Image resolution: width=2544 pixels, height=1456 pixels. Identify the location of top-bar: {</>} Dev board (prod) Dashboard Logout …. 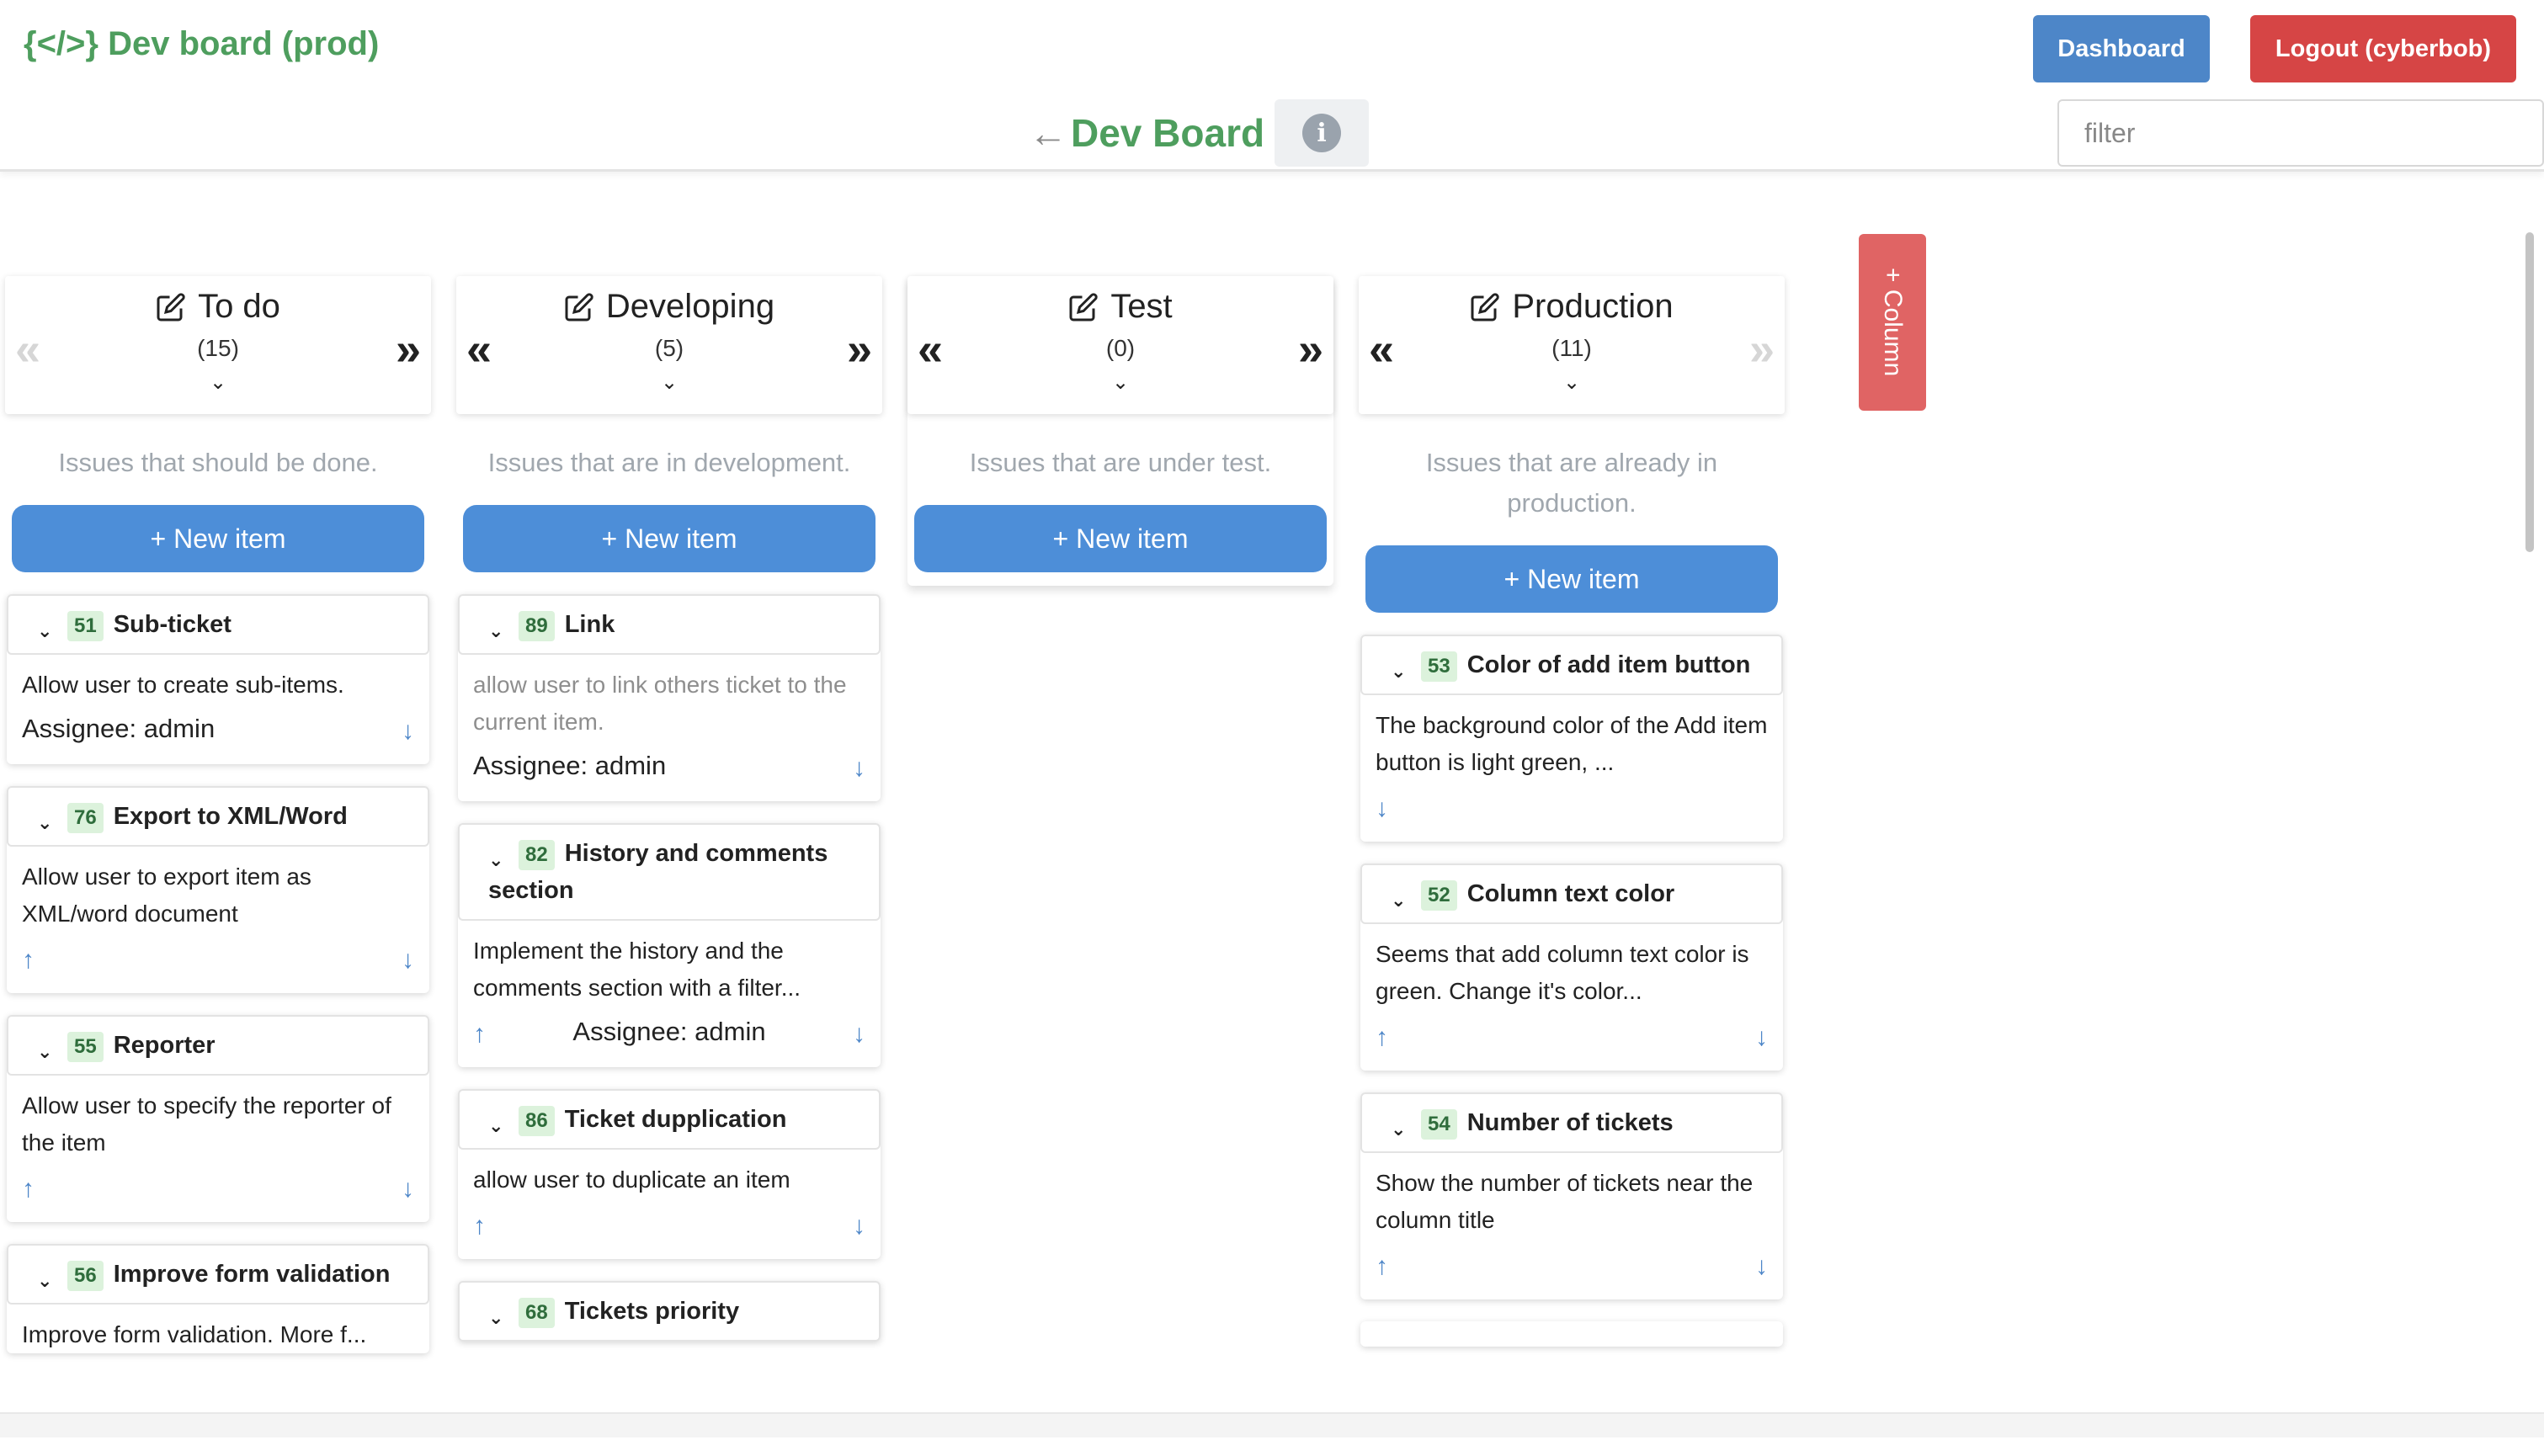
(1272, 86).